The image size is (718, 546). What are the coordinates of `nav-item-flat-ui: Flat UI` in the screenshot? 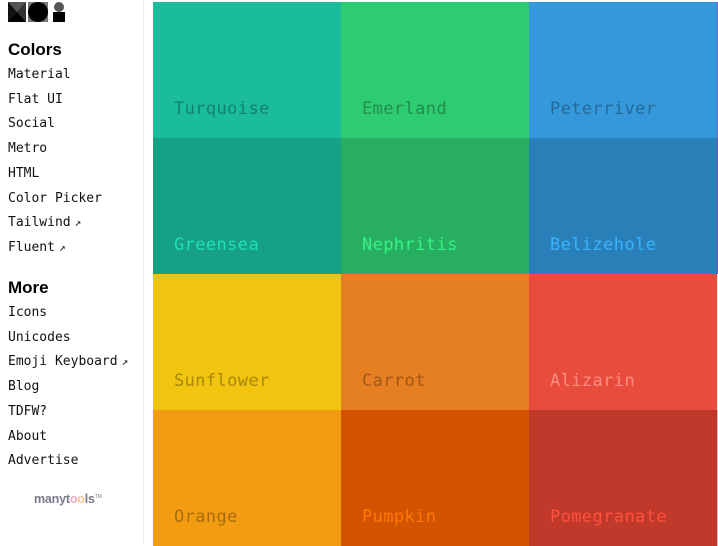 It's located at (69, 100).